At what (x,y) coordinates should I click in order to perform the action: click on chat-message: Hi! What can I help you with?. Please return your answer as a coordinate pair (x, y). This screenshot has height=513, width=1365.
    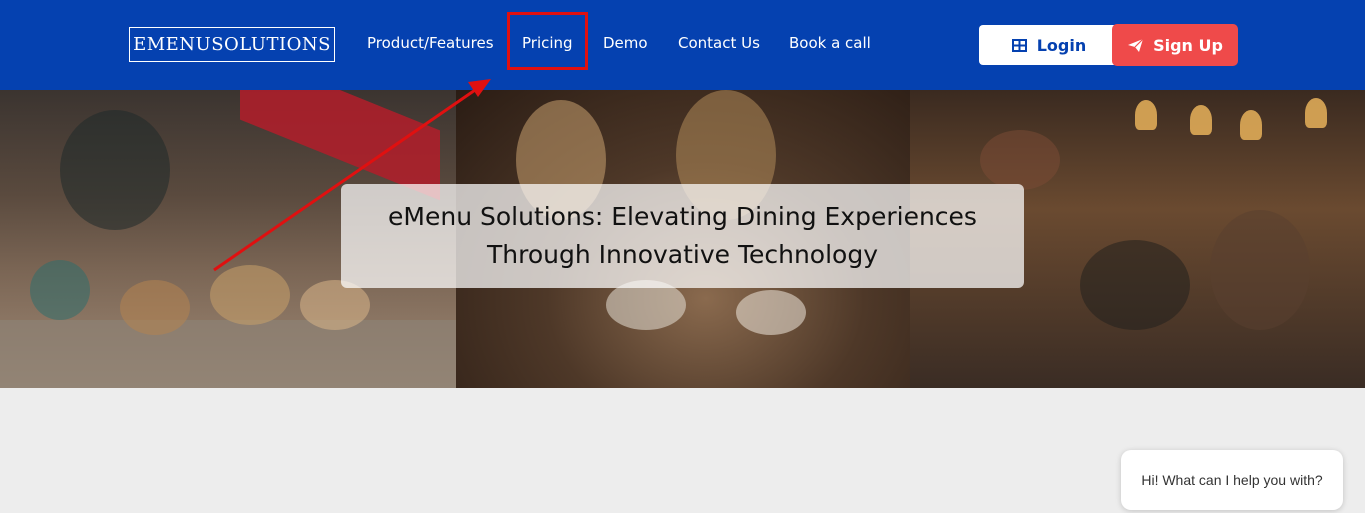
    Looking at the image, I should click on (1232, 480).